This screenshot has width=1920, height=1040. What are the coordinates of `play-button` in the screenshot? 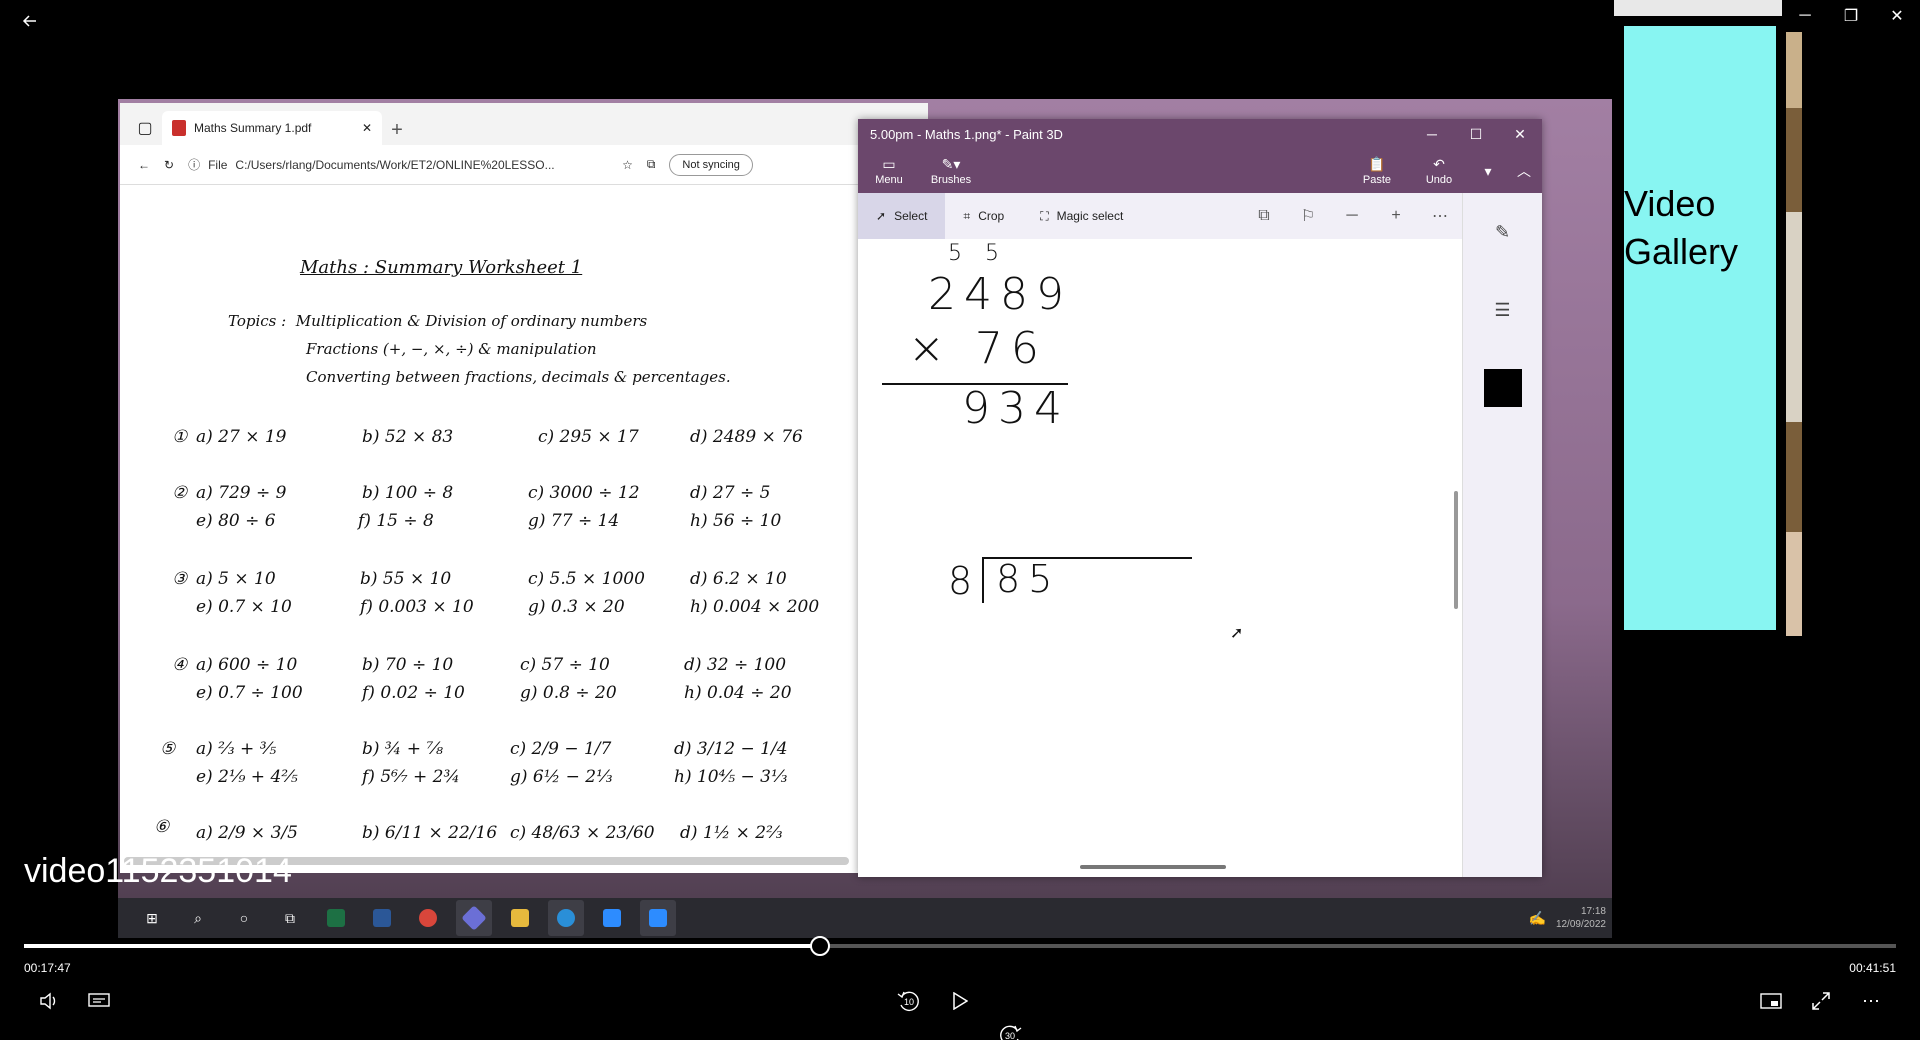 It's located at (960, 1001).